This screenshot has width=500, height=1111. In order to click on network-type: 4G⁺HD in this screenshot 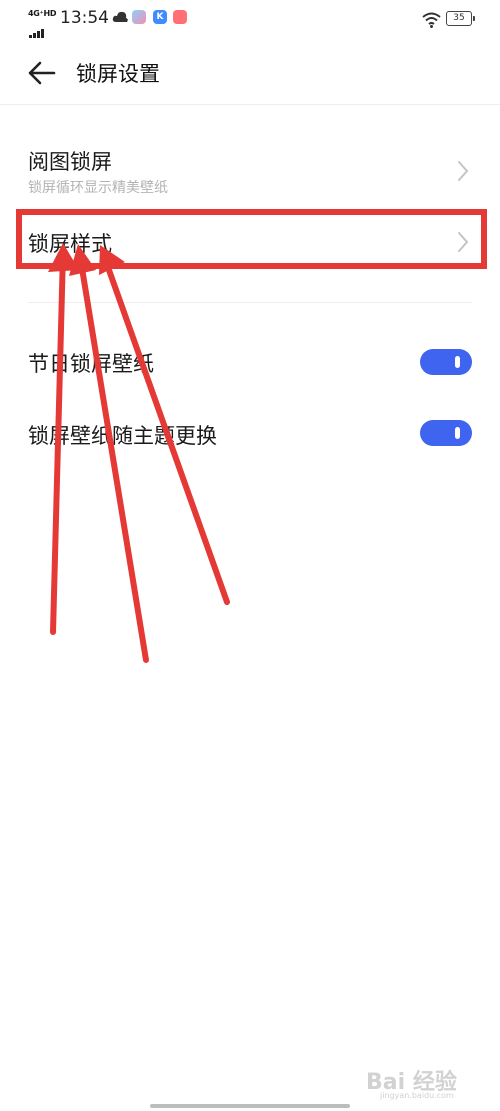, I will do `click(42, 13)`.